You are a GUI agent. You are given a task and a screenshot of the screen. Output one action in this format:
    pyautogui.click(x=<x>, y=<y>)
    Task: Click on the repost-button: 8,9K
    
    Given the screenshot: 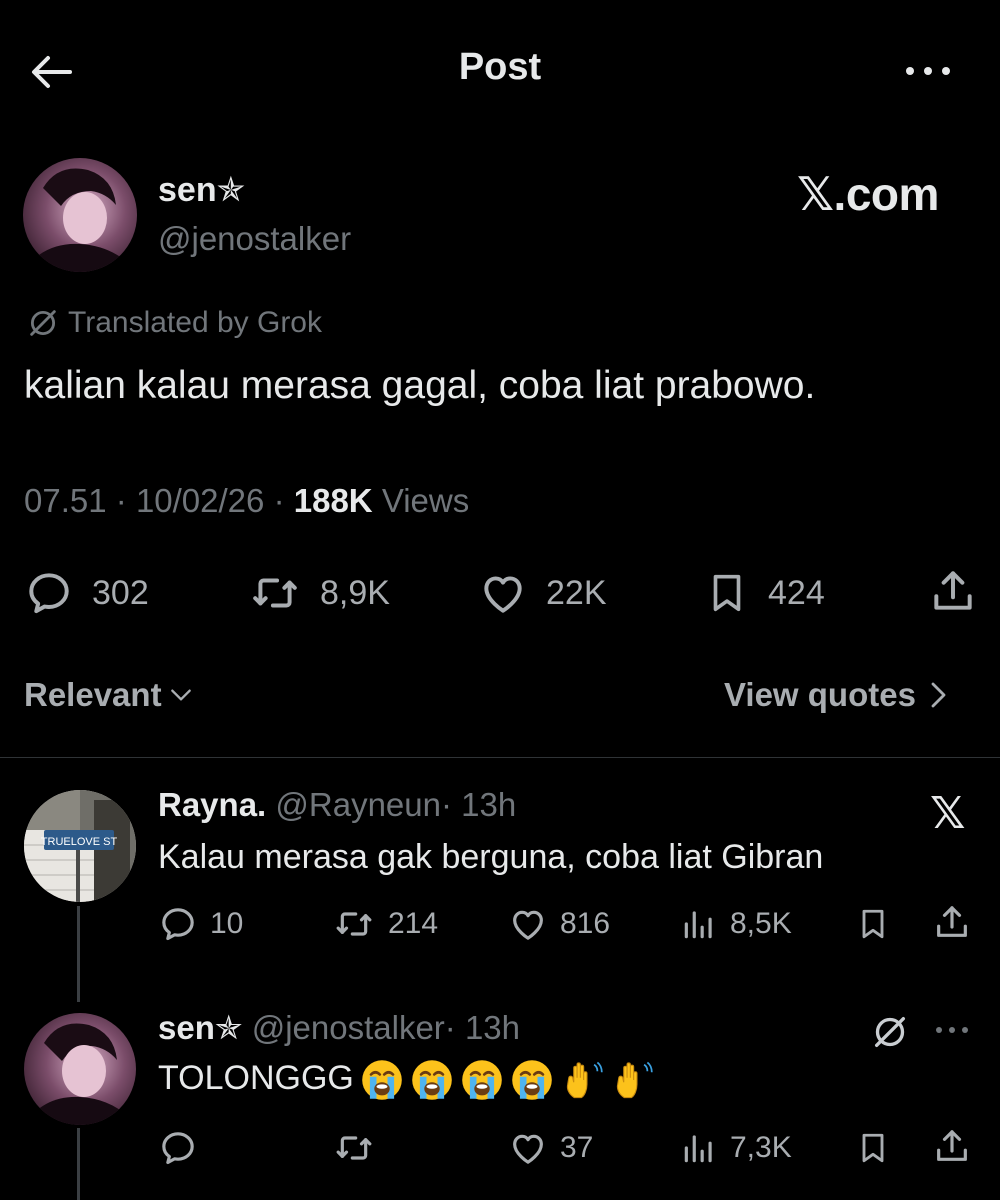 What is the action you would take?
    pyautogui.click(x=319, y=593)
    